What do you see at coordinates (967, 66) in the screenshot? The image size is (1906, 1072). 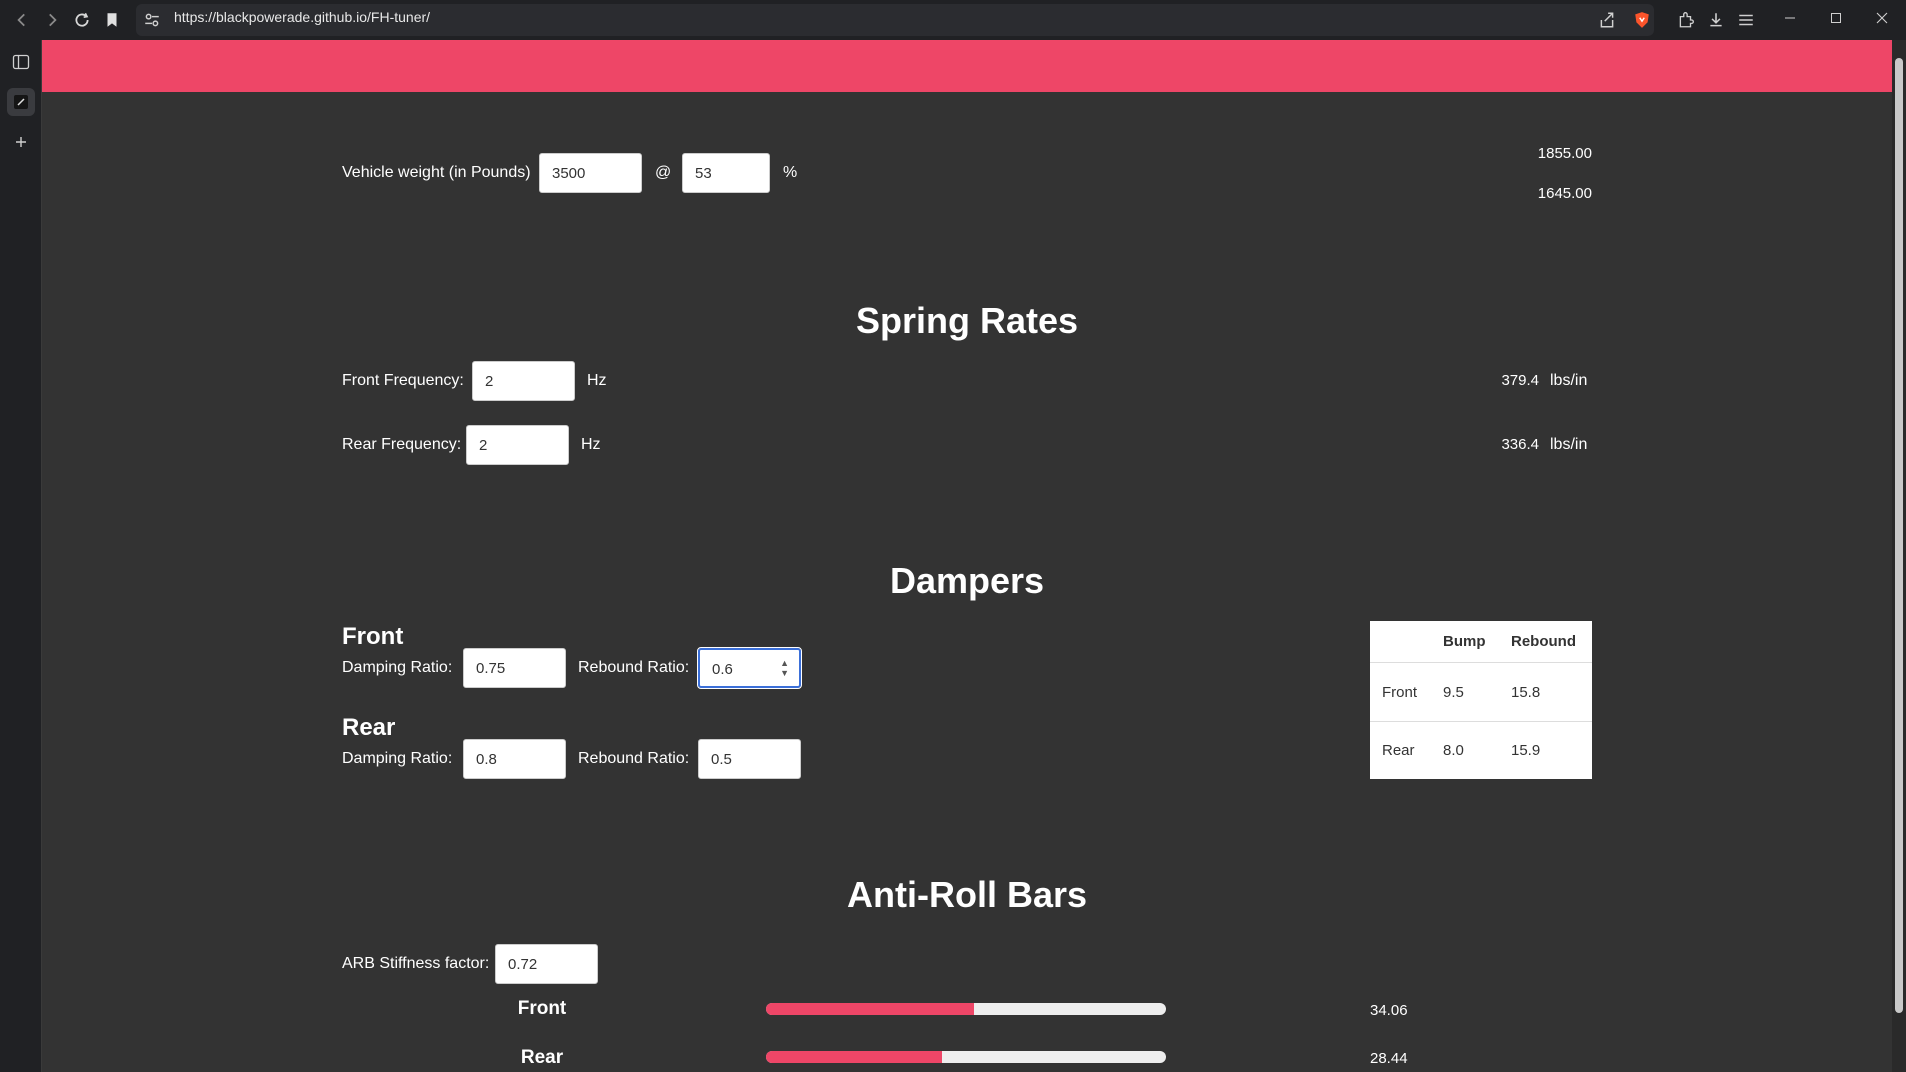 I see `top-banner` at bounding box center [967, 66].